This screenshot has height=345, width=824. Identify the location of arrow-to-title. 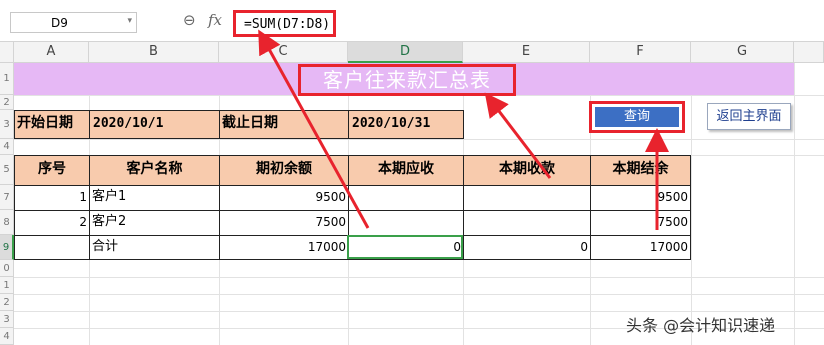
(518, 135).